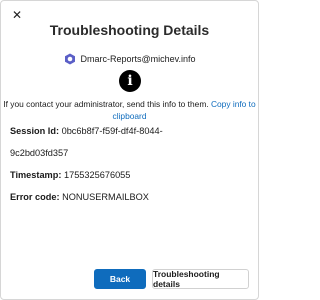 The height and width of the screenshot is (300, 320). What do you see at coordinates (35, 131) in the screenshot?
I see `session-id-label: Session Id:` at bounding box center [35, 131].